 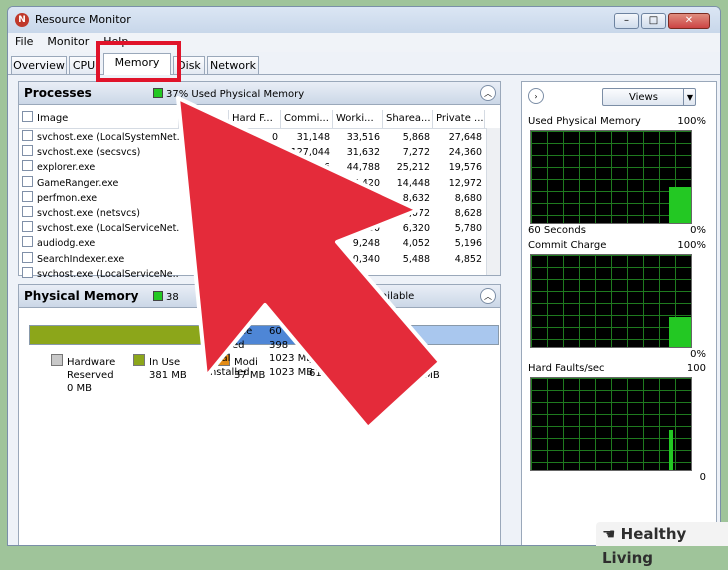 What do you see at coordinates (252, 259) in the screenshot?
I see `table-row: SearchIndexer.exe 0,340 5,488 4,852` at bounding box center [252, 259].